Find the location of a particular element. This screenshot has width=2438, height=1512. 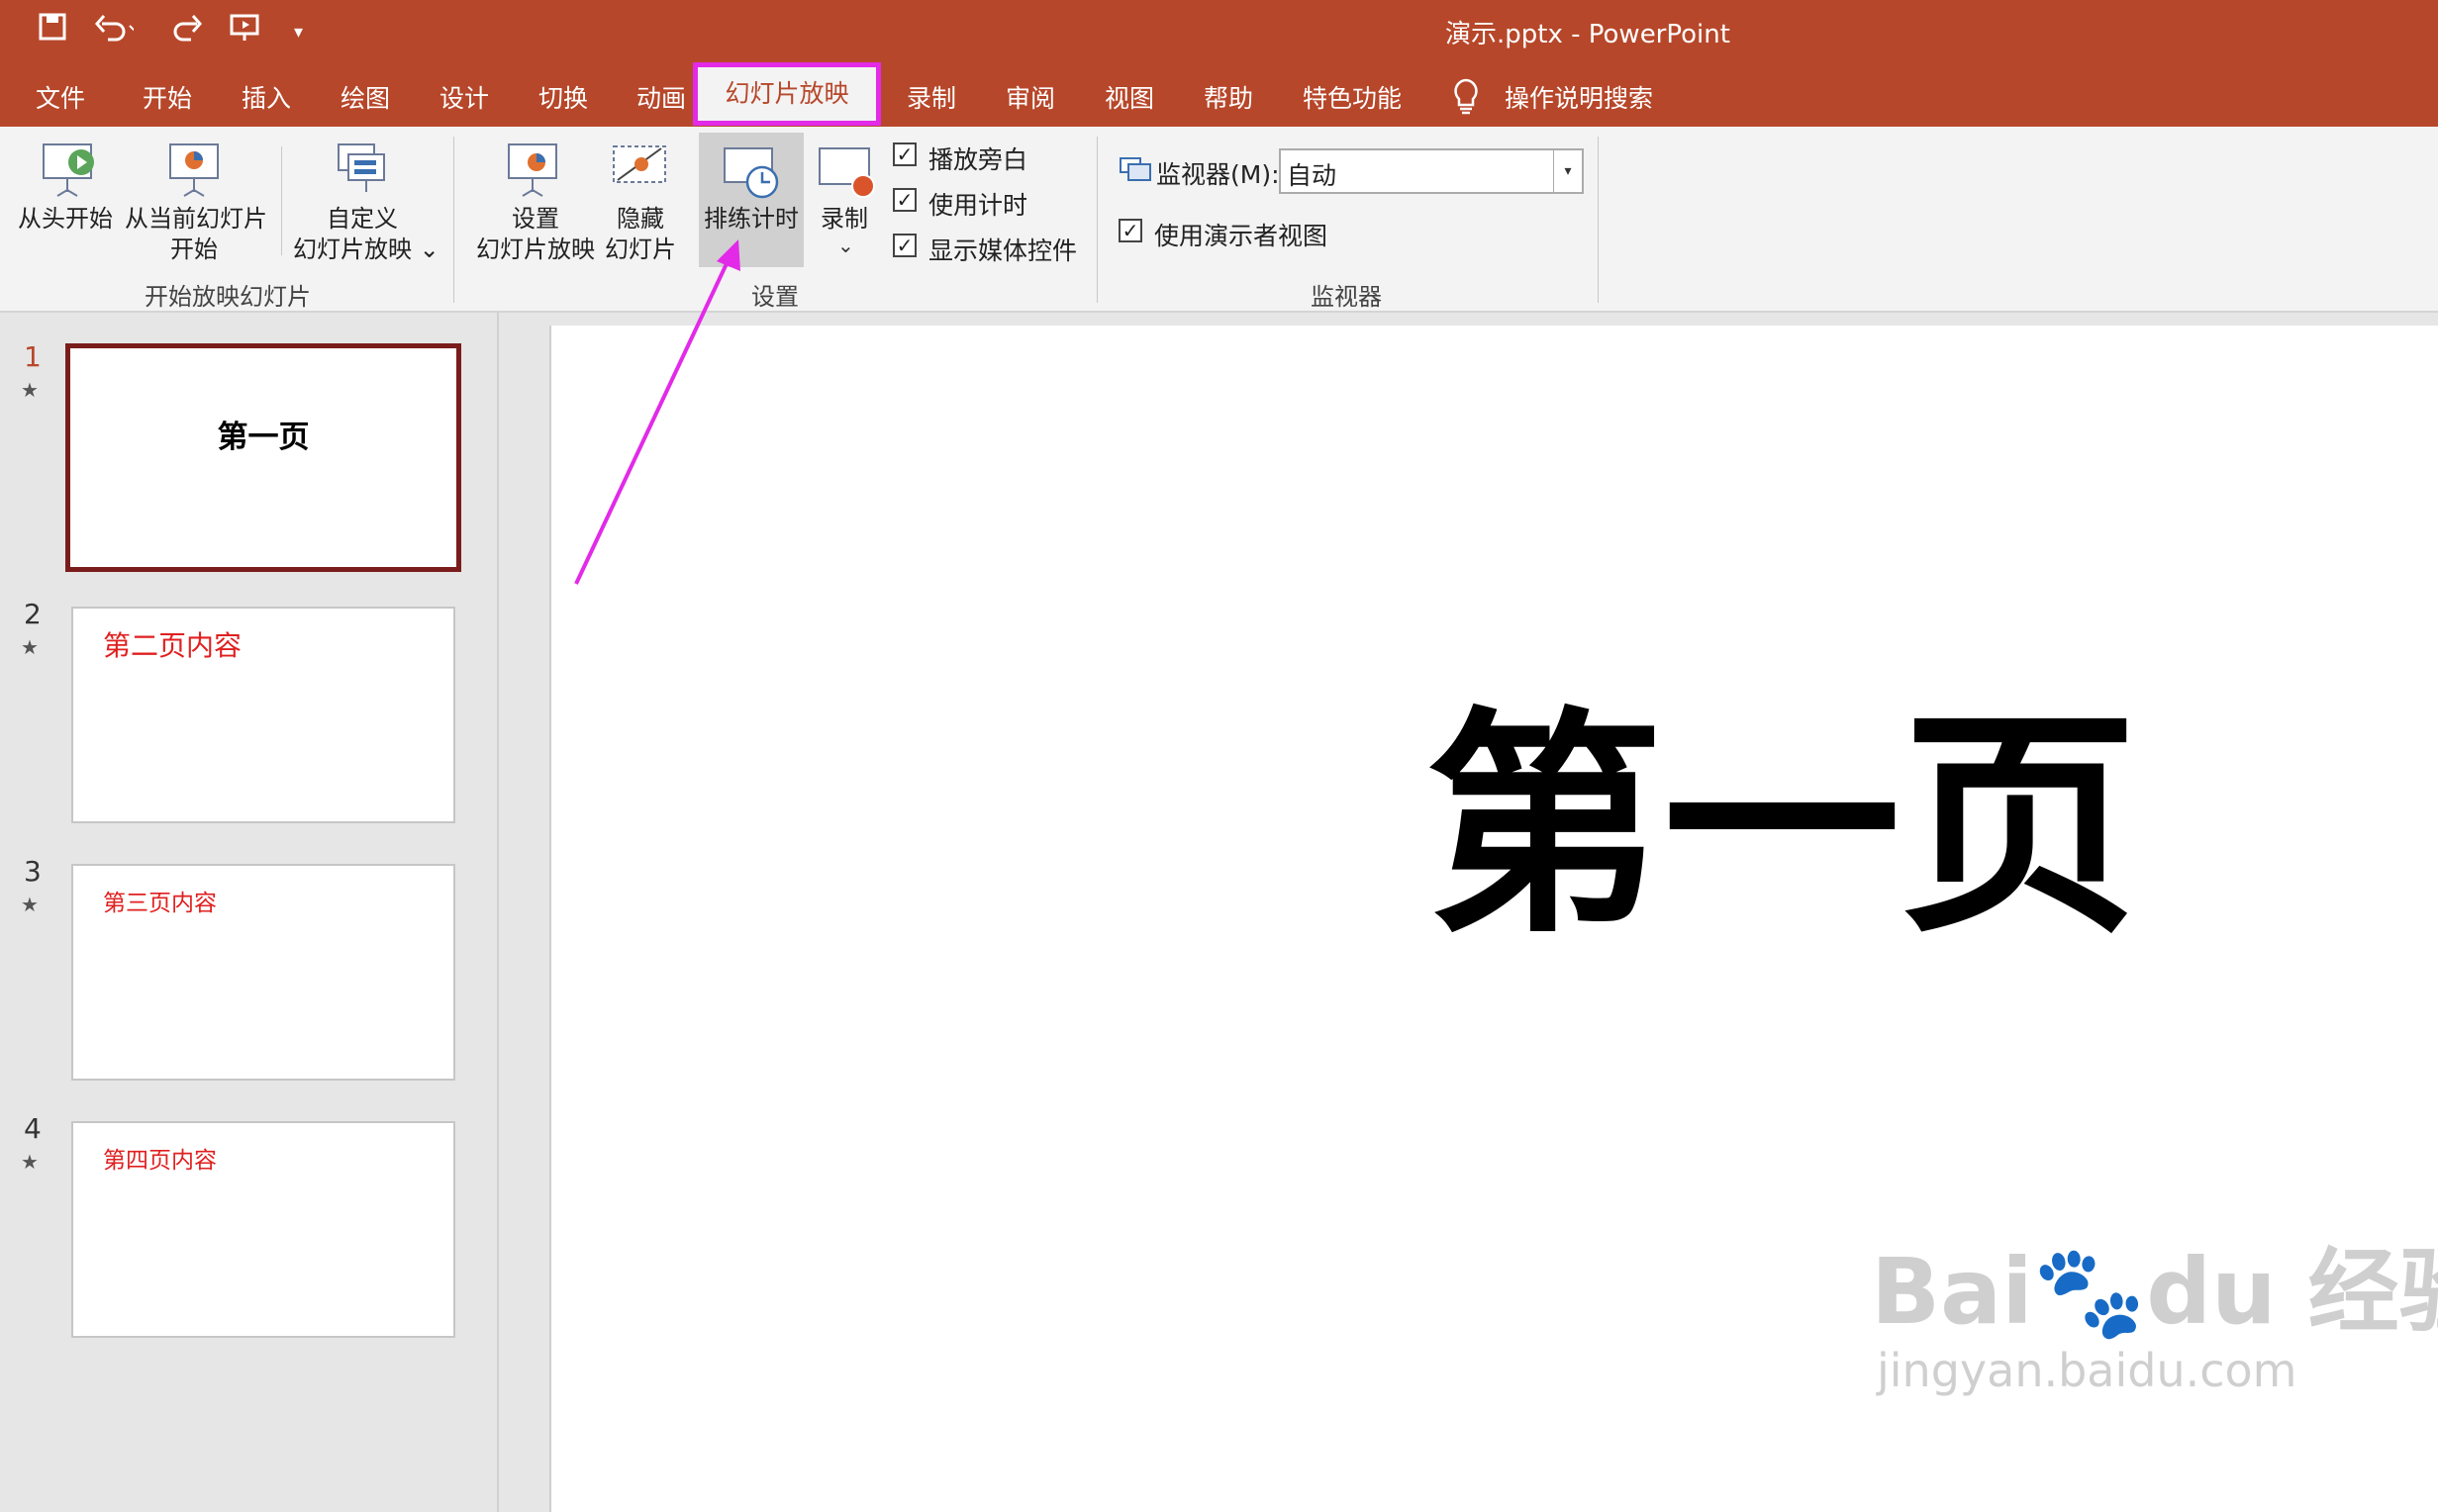

tab-insert: 插入 is located at coordinates (266, 97).